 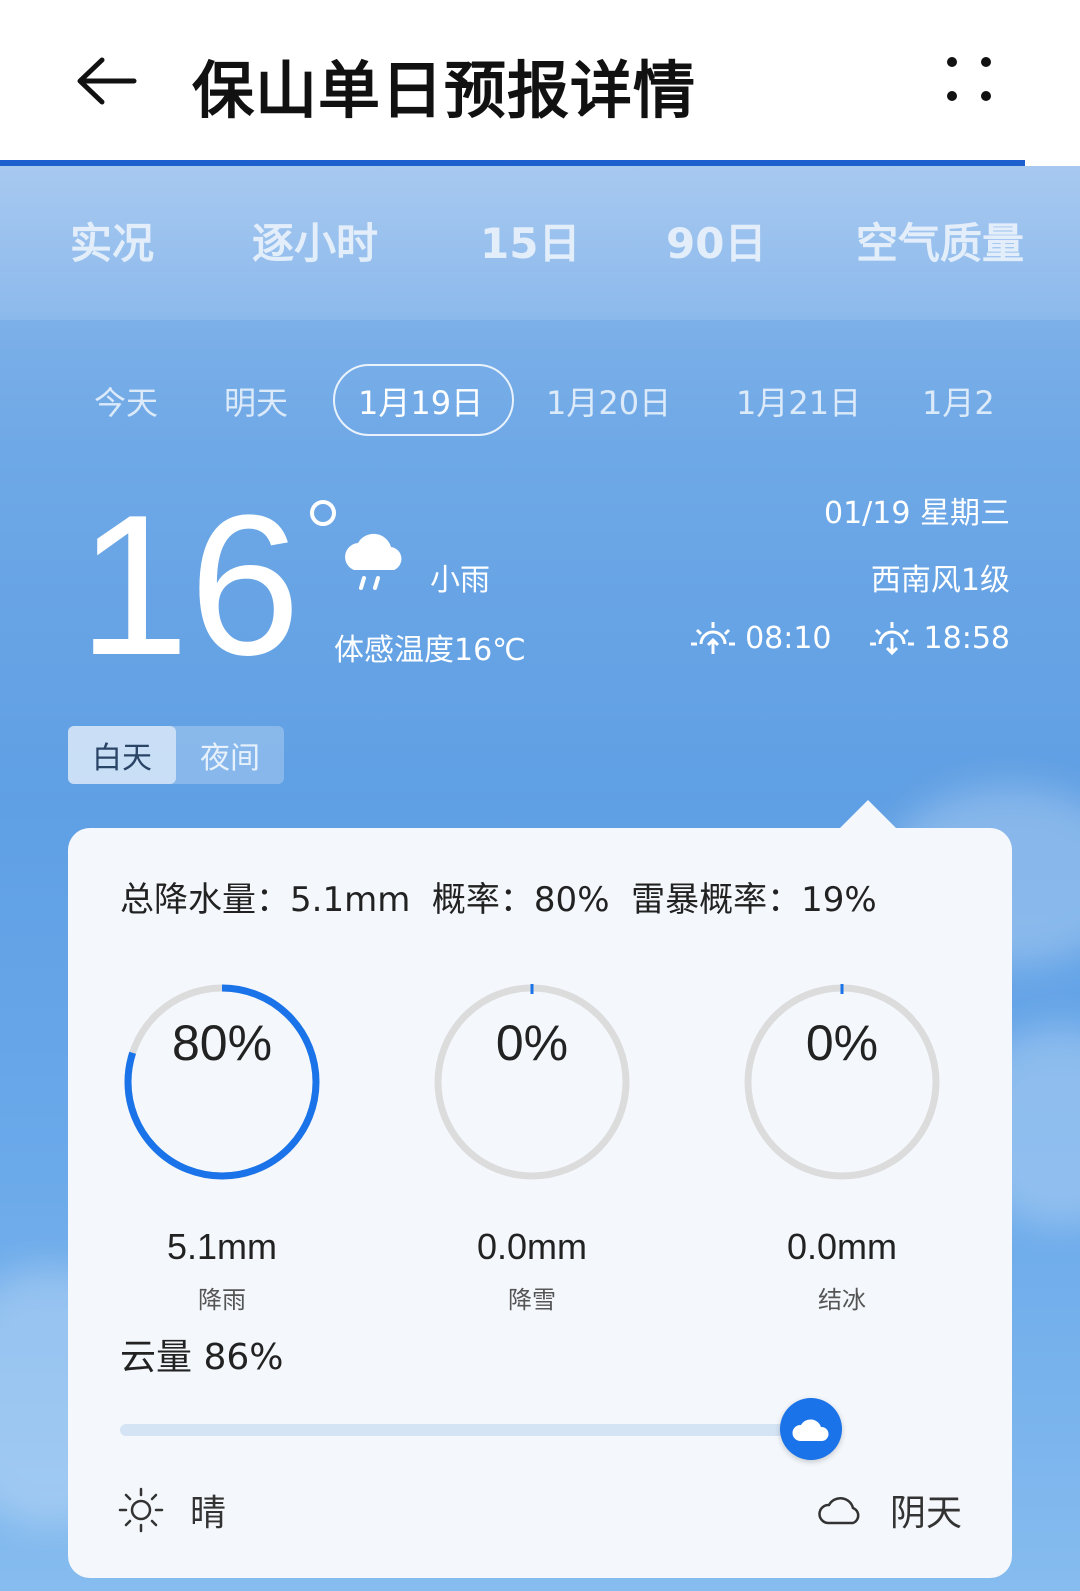 What do you see at coordinates (420, 401) in the screenshot?
I see `date-tab-jan19: 1月19日` at bounding box center [420, 401].